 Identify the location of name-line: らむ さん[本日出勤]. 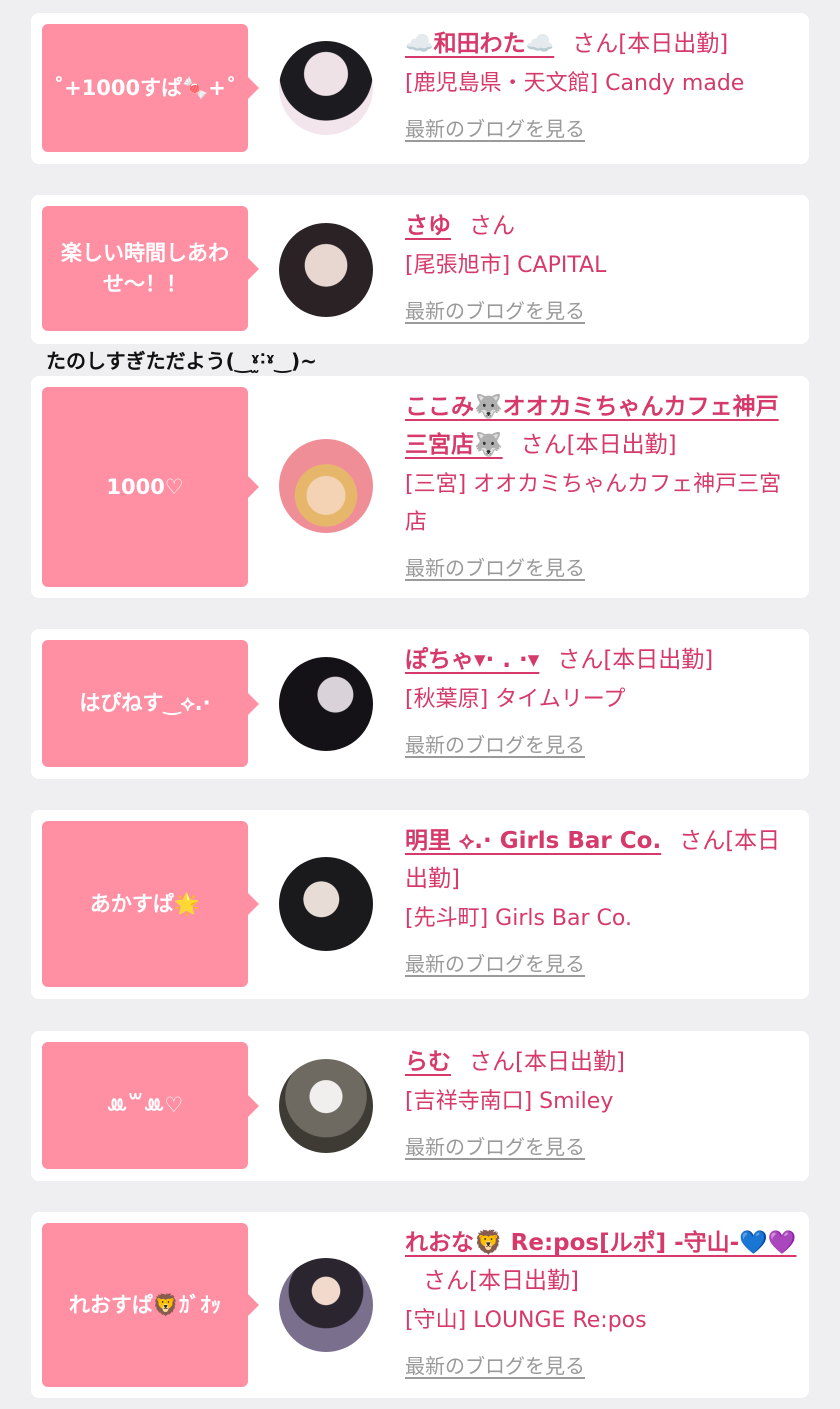
(601, 1062).